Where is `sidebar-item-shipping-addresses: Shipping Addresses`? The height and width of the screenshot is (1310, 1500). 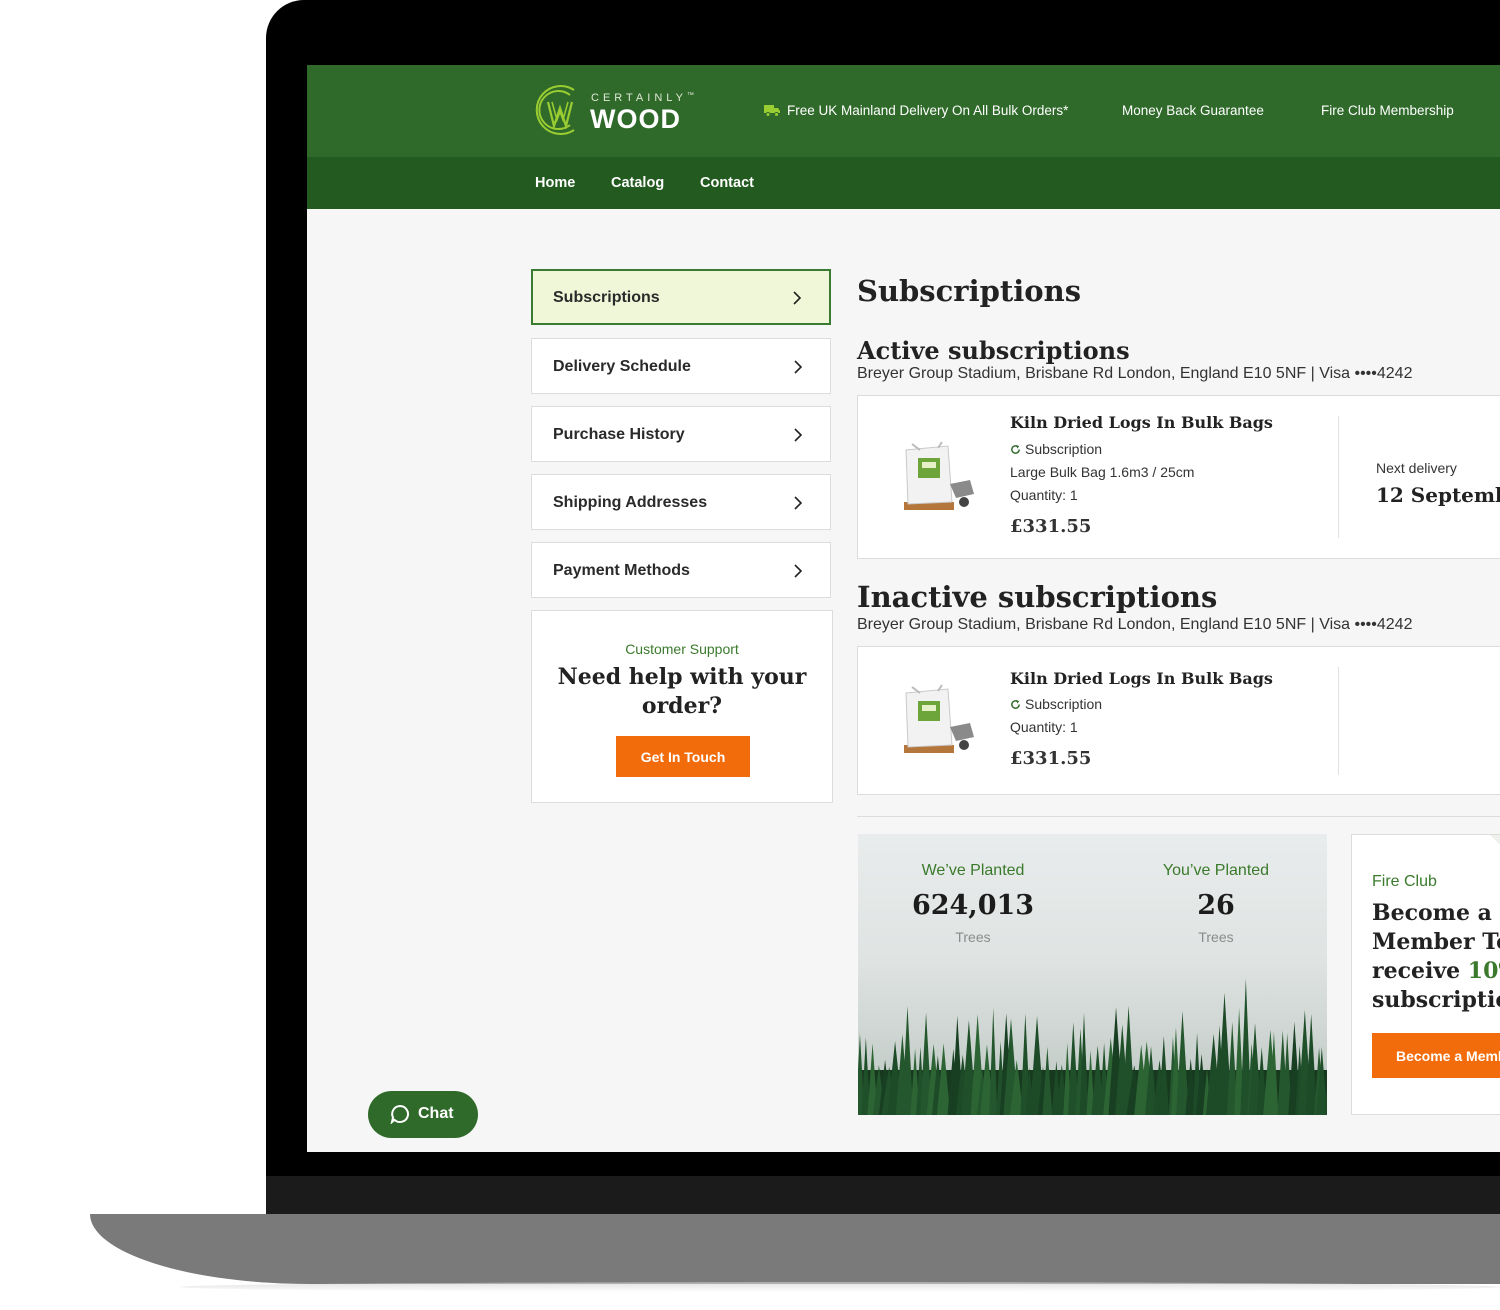 sidebar-item-shipping-addresses: Shipping Addresses is located at coordinates (681, 502).